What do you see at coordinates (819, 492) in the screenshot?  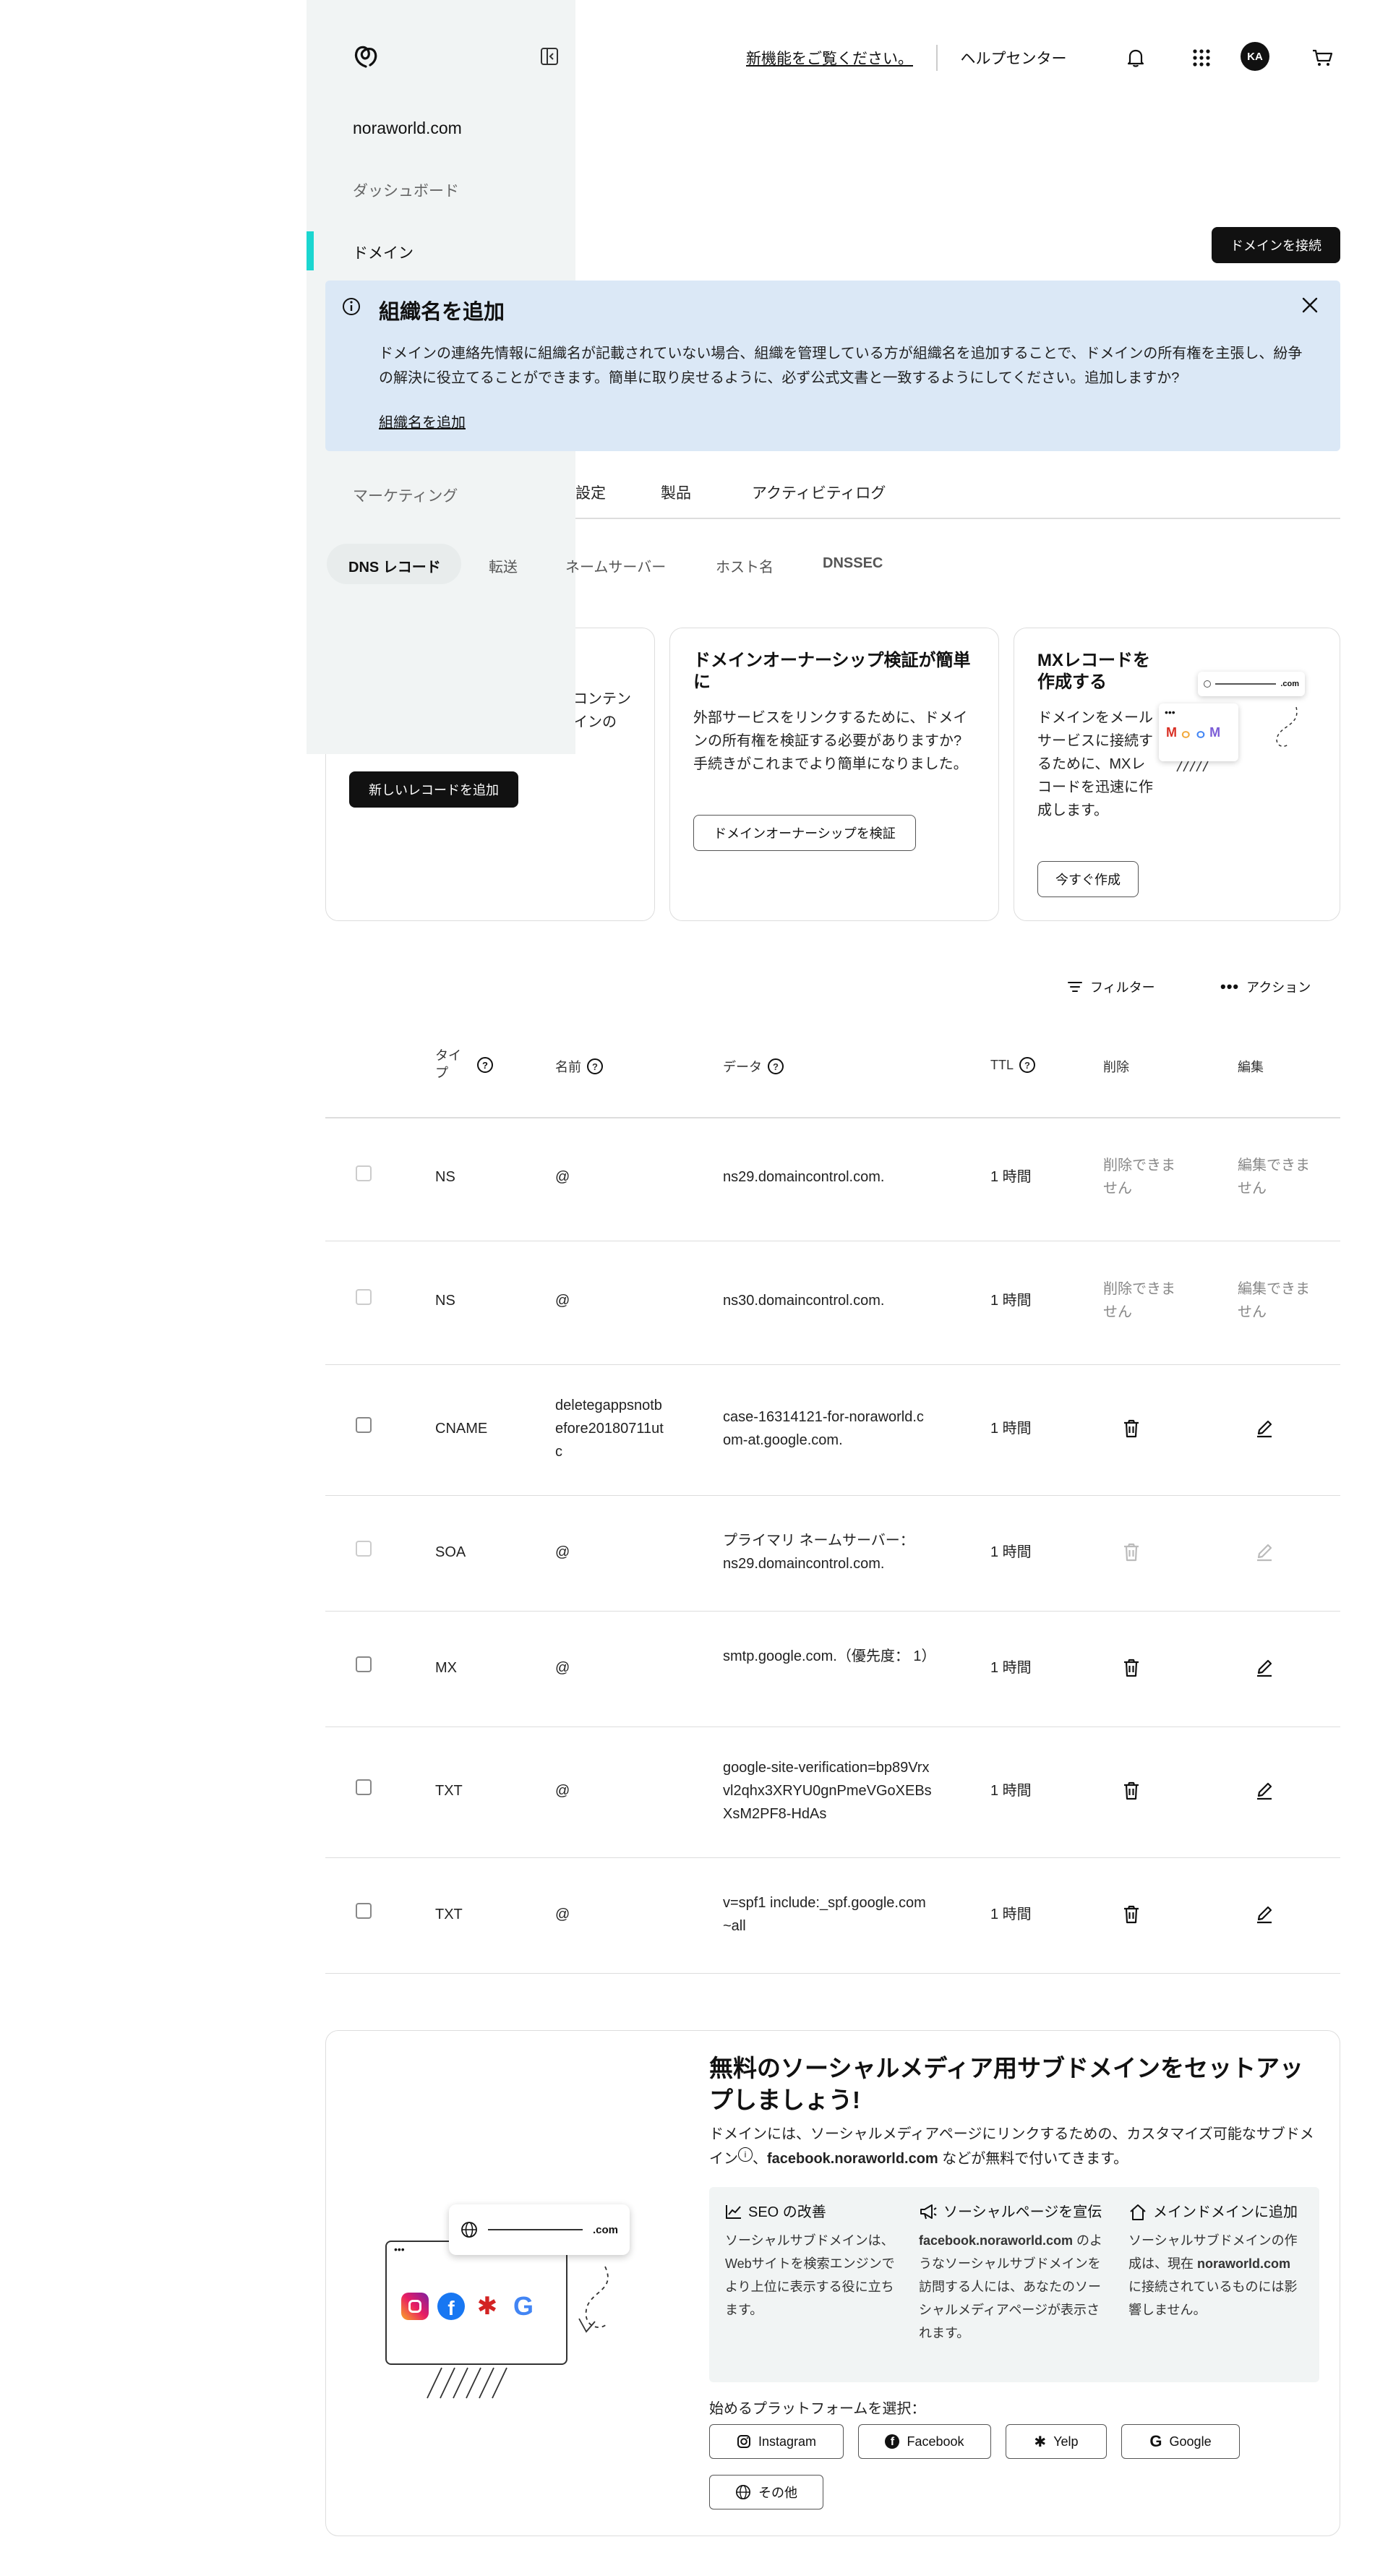 I see `tab-activity-log: アクティビティログ` at bounding box center [819, 492].